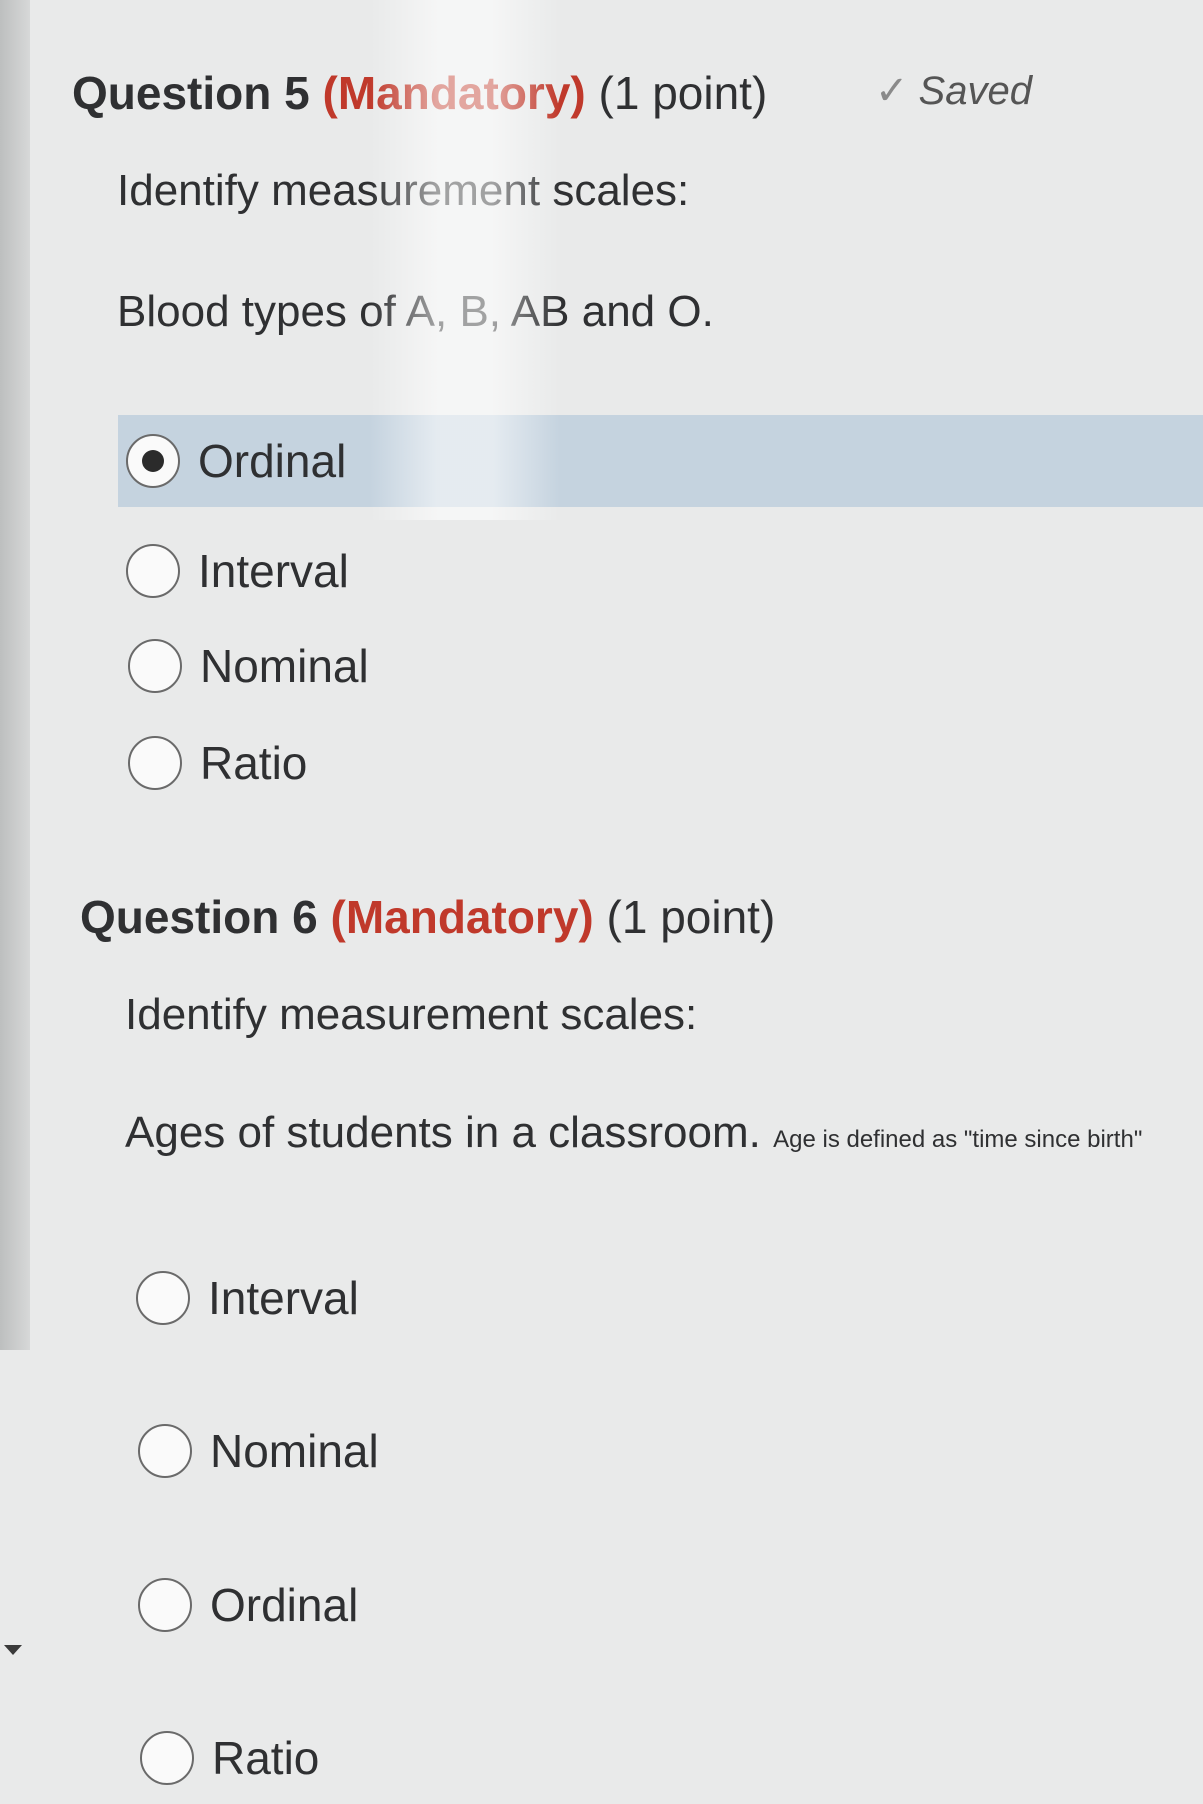 This screenshot has width=1203, height=1804. I want to click on saved-status: ✓ Saved, so click(953, 91).